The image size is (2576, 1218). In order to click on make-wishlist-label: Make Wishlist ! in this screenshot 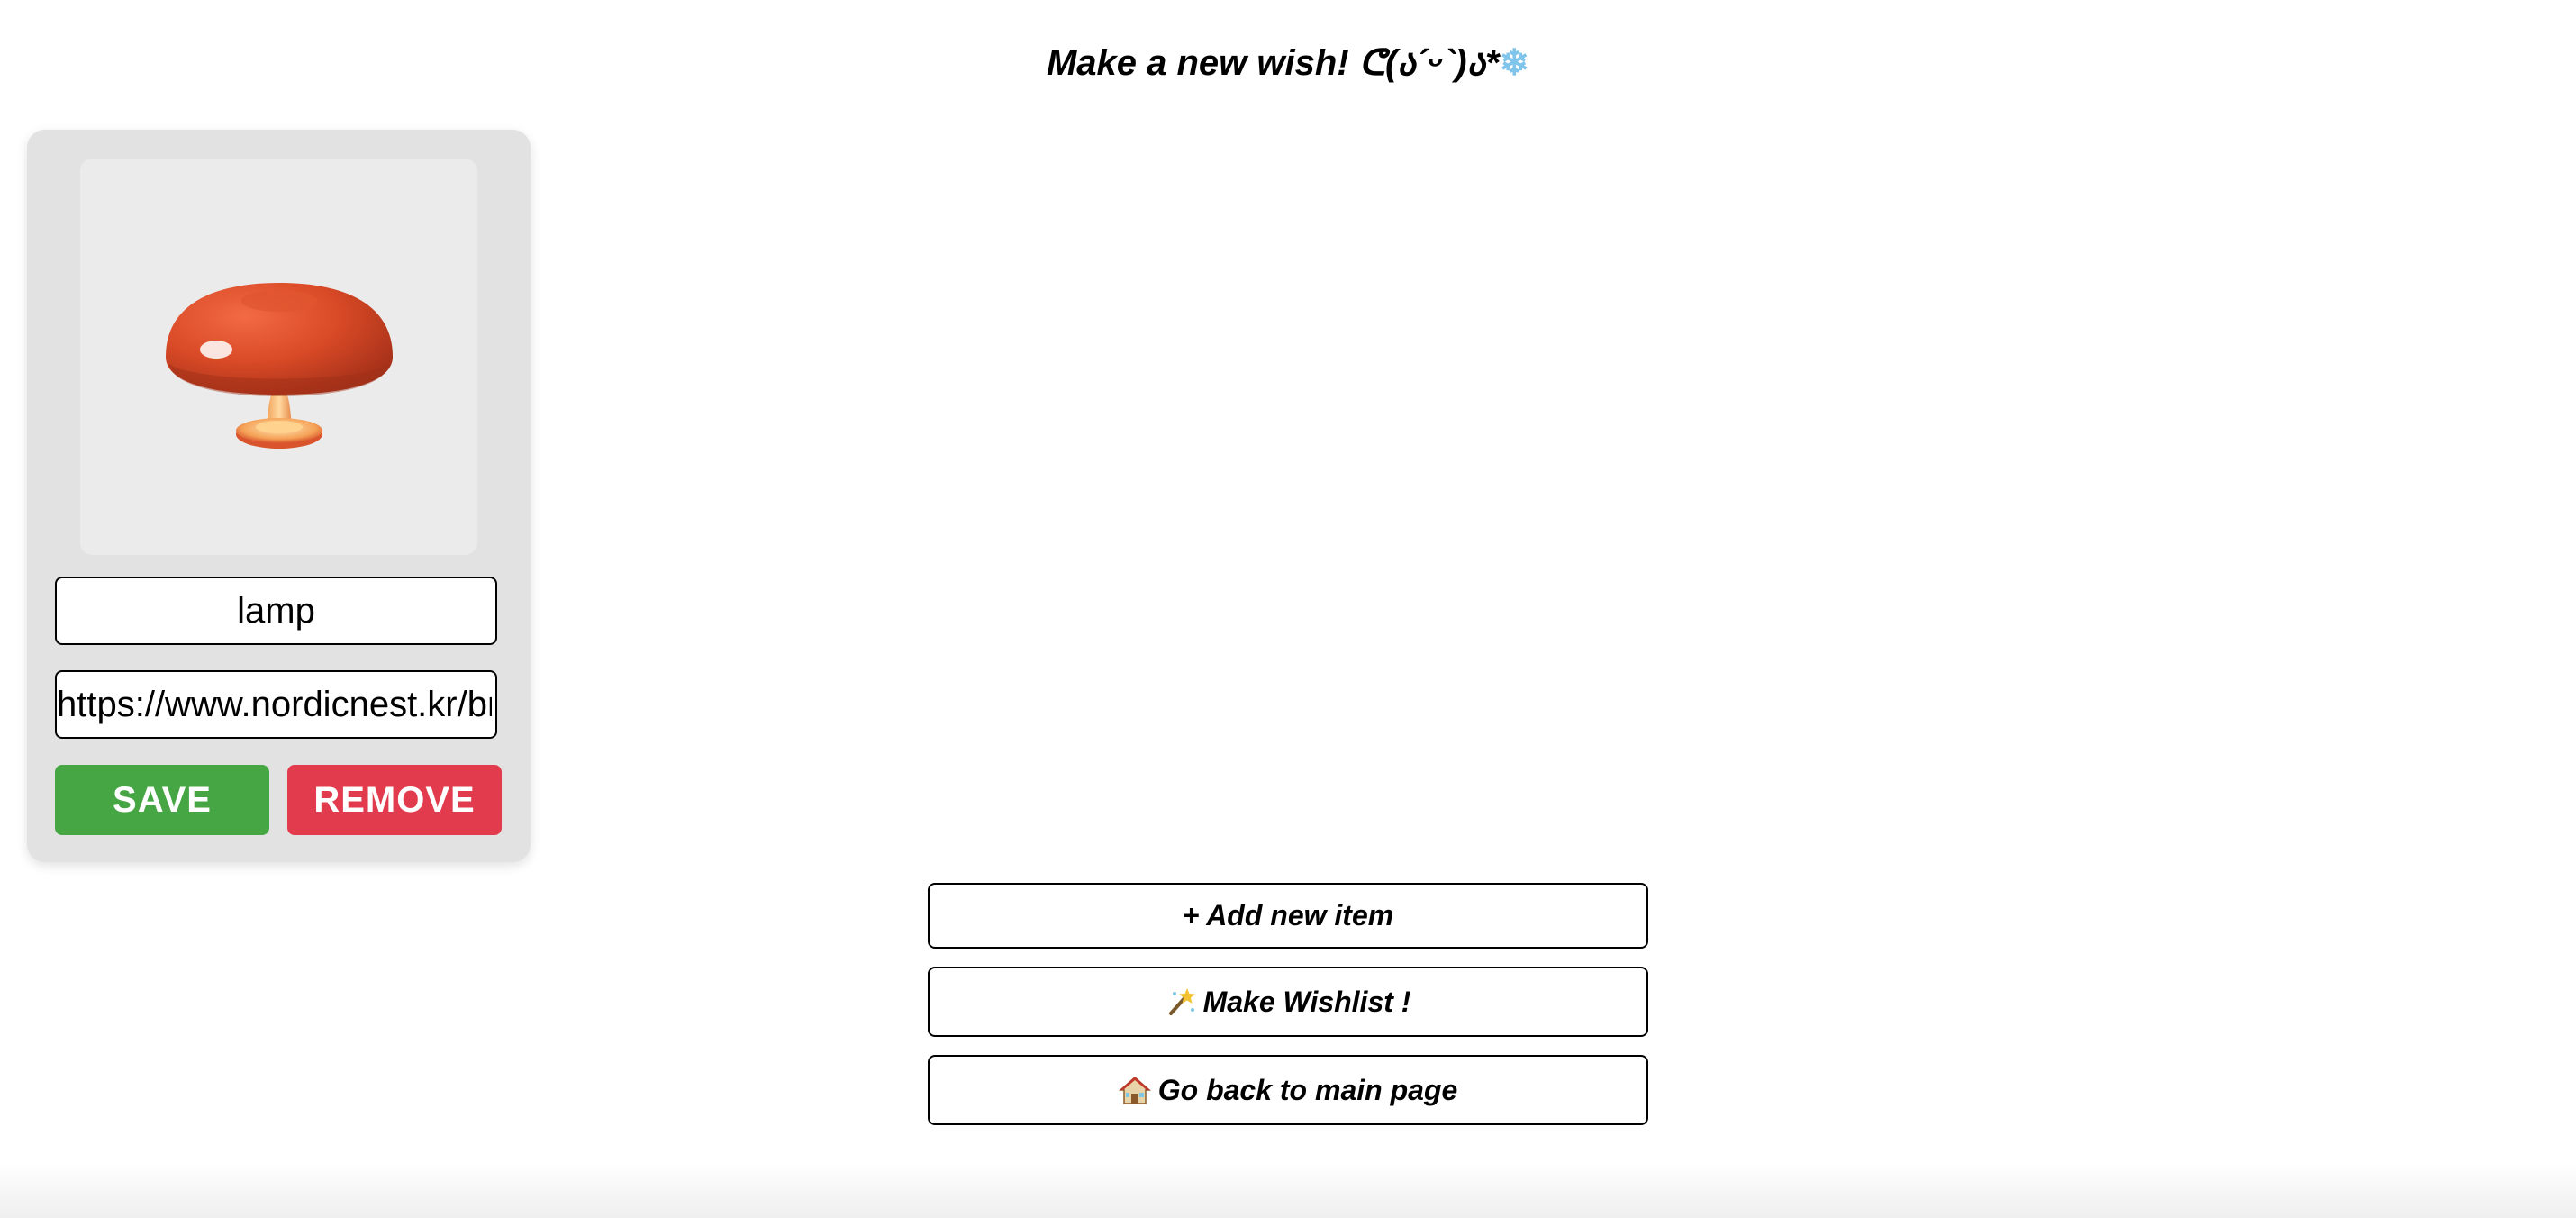, I will do `click(1306, 1001)`.